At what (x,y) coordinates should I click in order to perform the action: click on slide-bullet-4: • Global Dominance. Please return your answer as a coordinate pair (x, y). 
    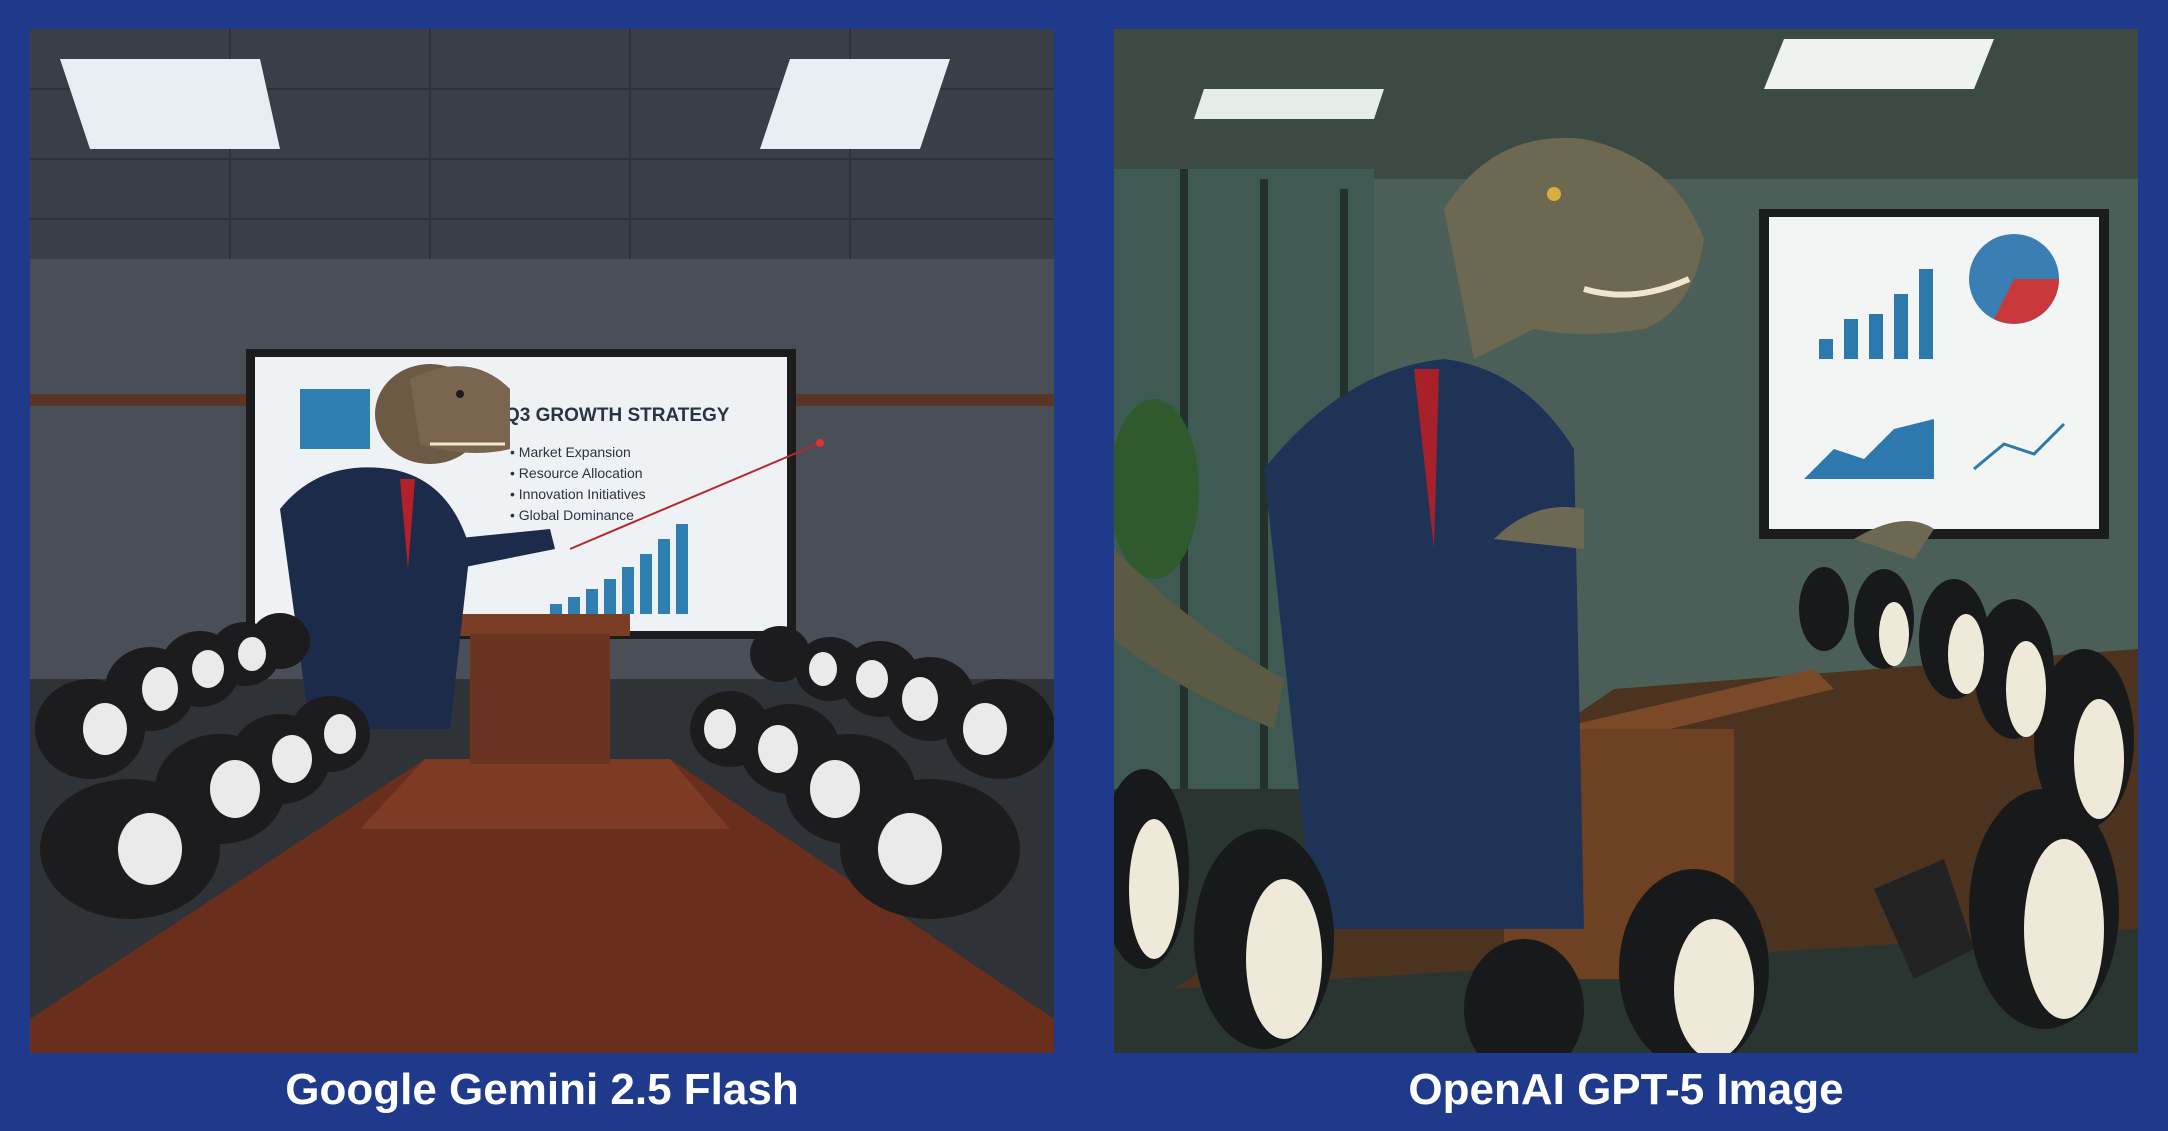
    Looking at the image, I should click on (572, 515).